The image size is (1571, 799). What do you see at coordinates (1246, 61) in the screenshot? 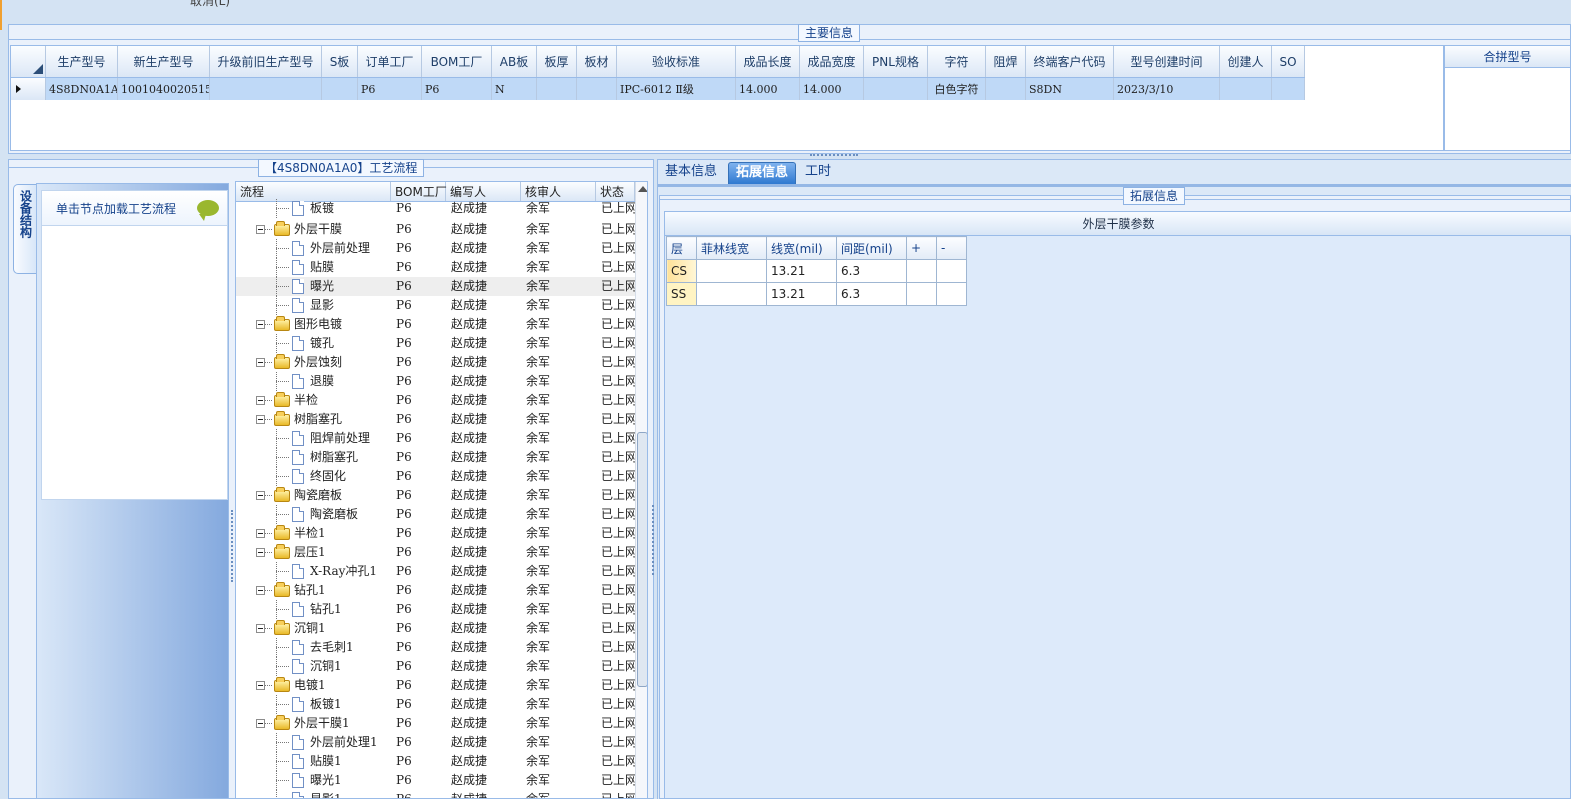
I see `column-creator: 创建人` at bounding box center [1246, 61].